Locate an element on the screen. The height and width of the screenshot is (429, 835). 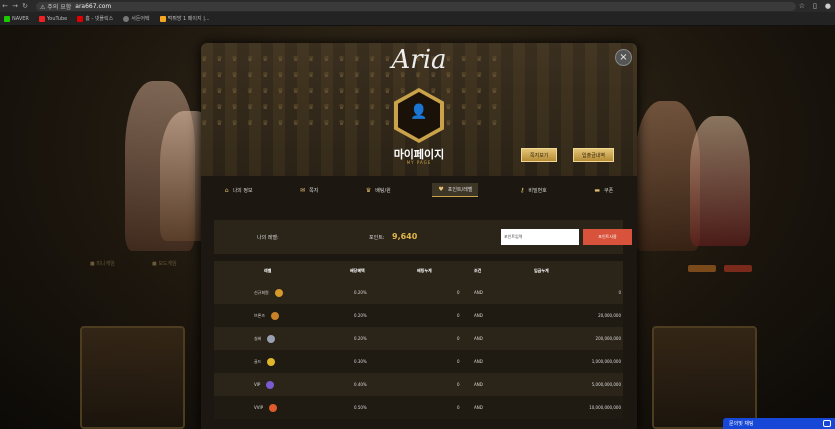
table-header: 레벨 배당혜택 배팅누계 조건 입금누계 is located at coordinates (418, 271).